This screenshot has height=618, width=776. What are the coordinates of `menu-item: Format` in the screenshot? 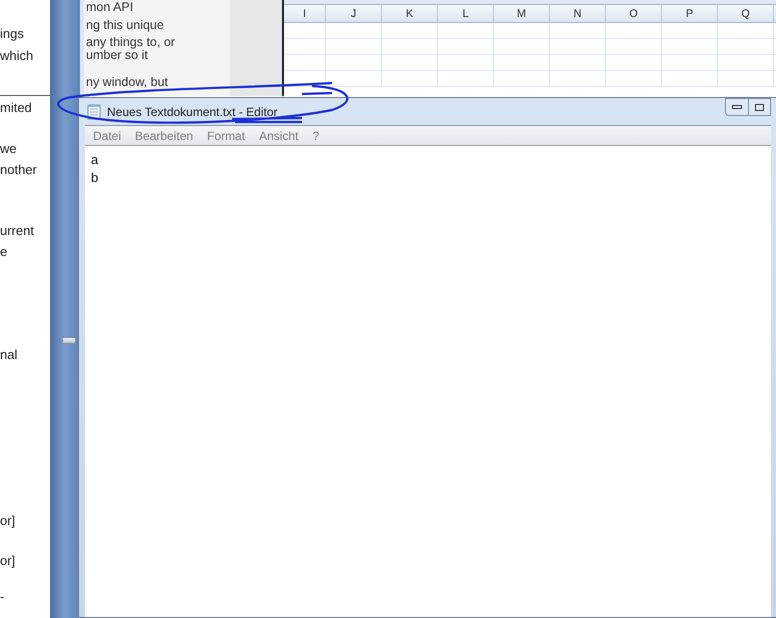 It's located at (226, 135).